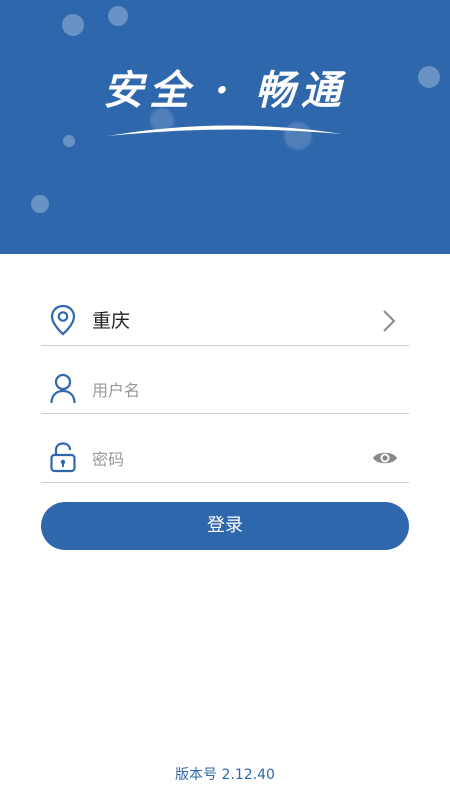  Describe the element at coordinates (63, 388) in the screenshot. I see `user-icon` at that location.